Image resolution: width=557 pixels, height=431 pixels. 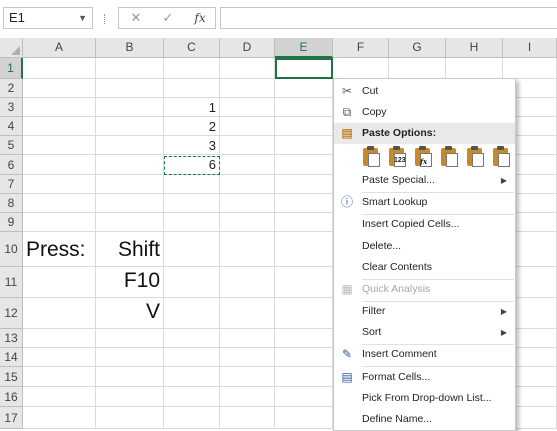 What do you see at coordinates (400, 160) in the screenshot?
I see `paste-values-tag: 123` at bounding box center [400, 160].